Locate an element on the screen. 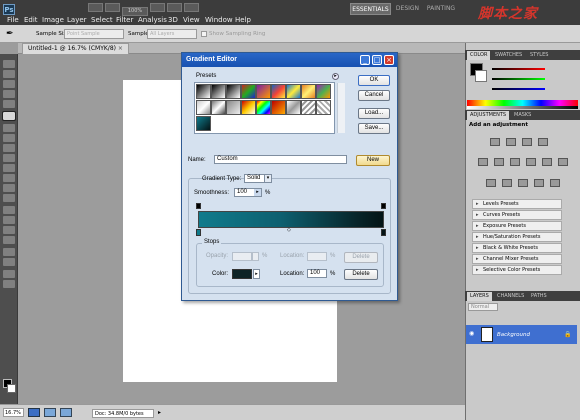  preset-swatch-stripes is located at coordinates (308, 107).